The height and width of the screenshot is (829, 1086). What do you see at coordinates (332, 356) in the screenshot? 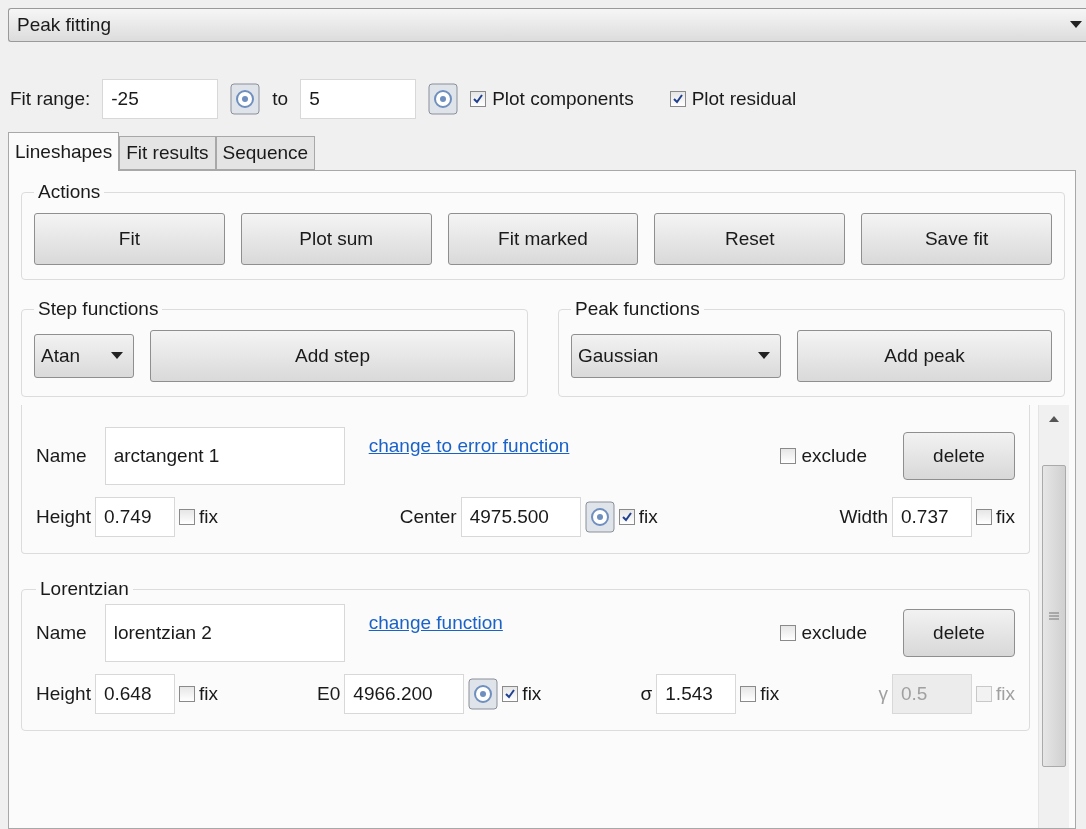
I see `add-step-button: Add step` at bounding box center [332, 356].